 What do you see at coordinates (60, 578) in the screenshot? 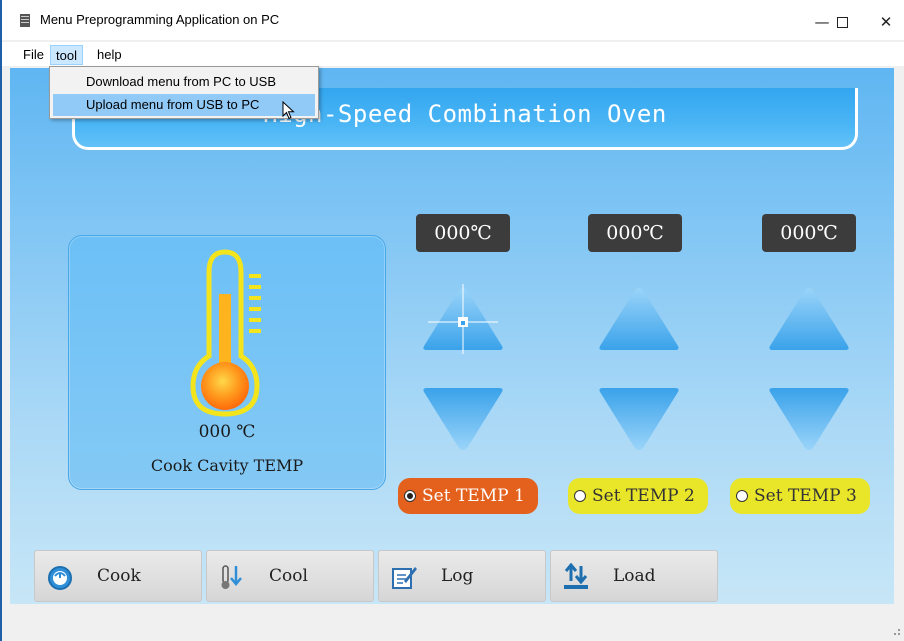
I see `gauge-icon` at bounding box center [60, 578].